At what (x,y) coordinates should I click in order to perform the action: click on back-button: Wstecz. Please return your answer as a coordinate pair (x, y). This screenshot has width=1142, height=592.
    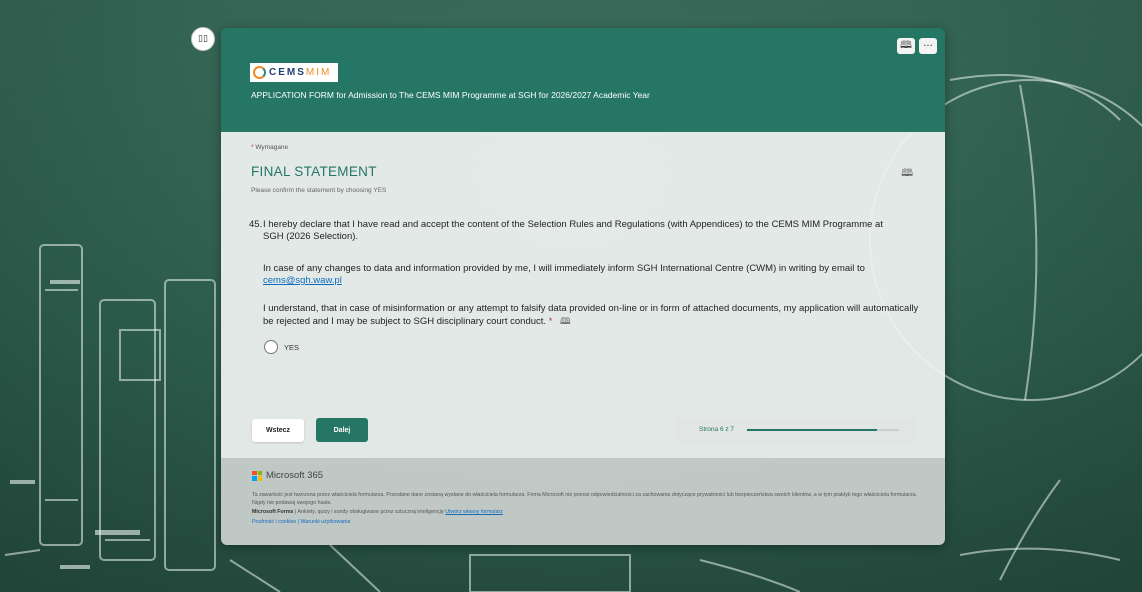
    Looking at the image, I should click on (278, 430).